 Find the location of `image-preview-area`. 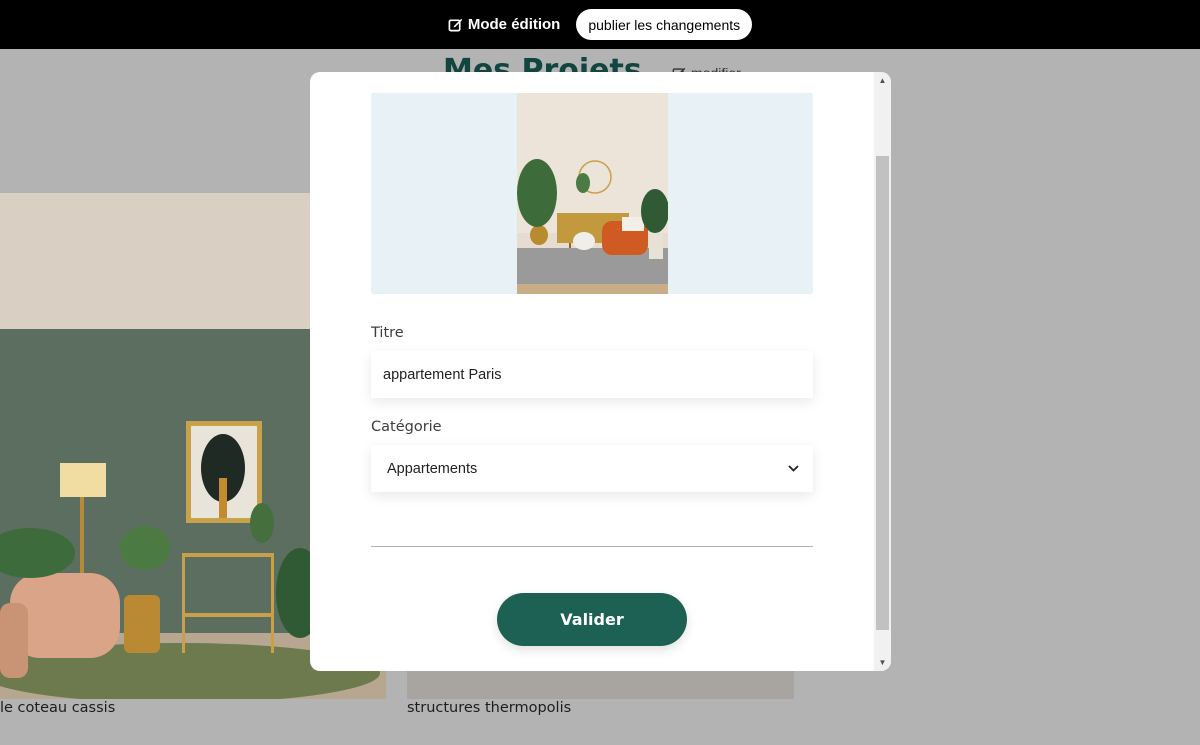

image-preview-area is located at coordinates (592, 193).